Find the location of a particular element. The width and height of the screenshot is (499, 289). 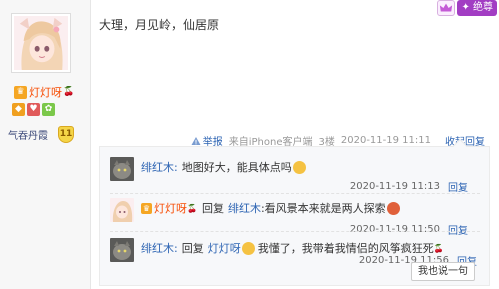

author-avatar is located at coordinates (41, 43).